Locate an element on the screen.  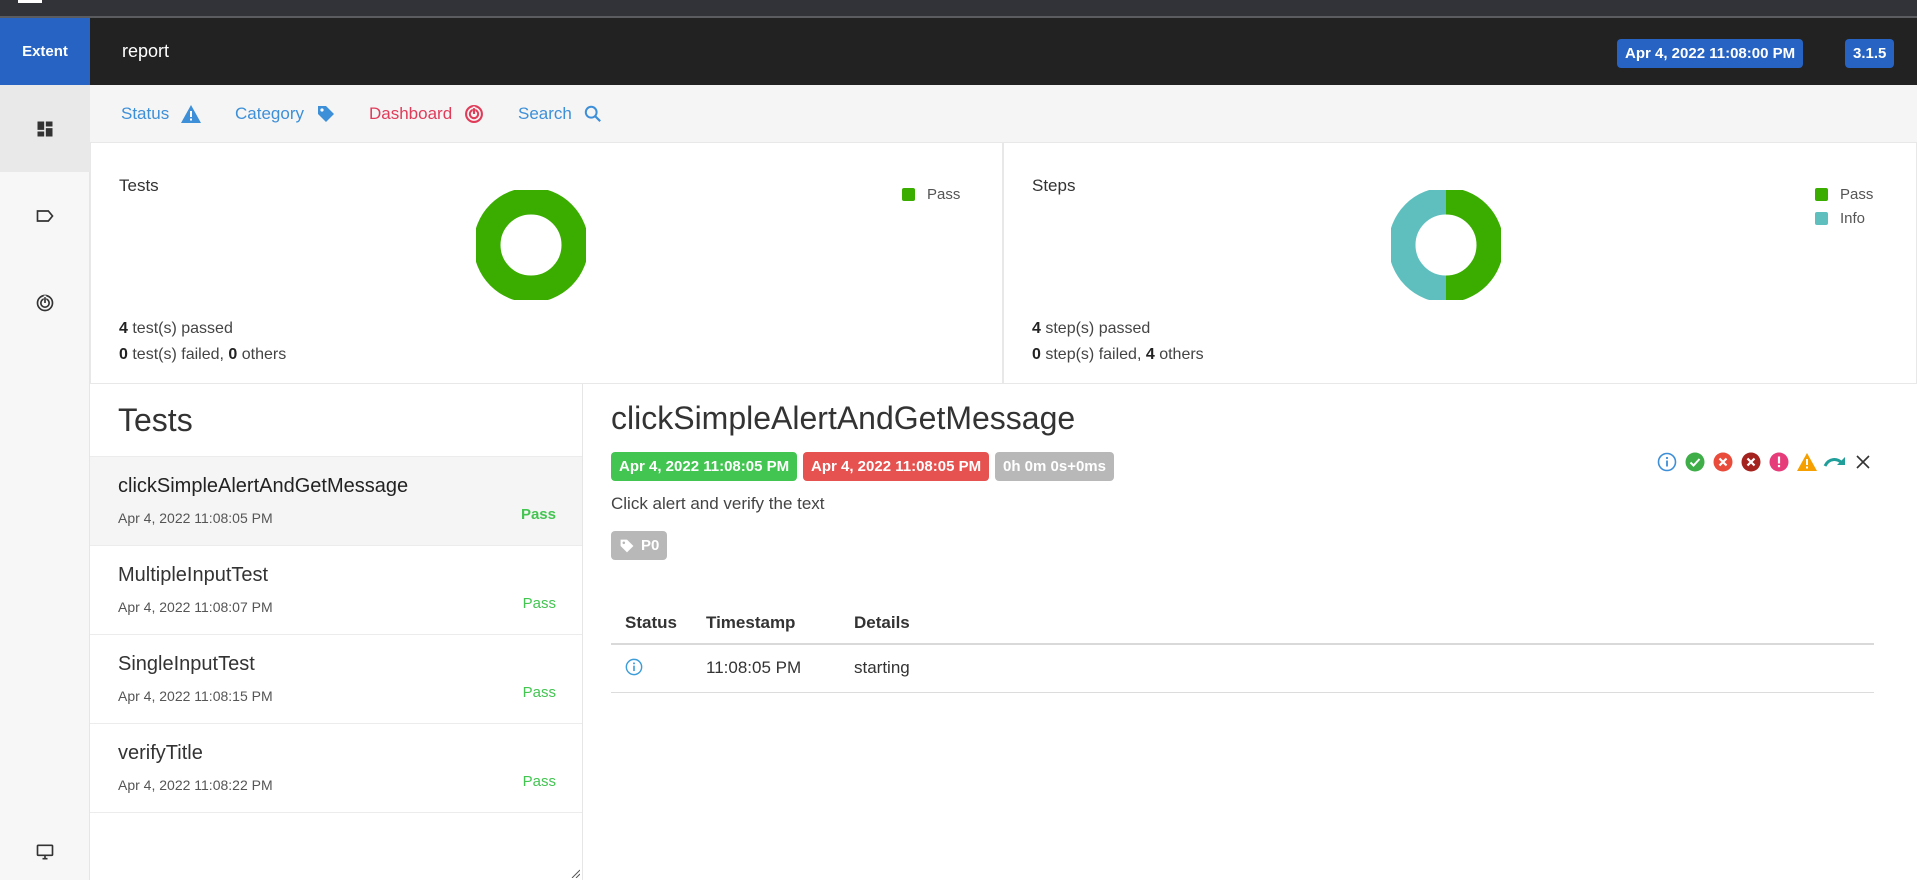
sidebar-item-category is located at coordinates (45, 215).